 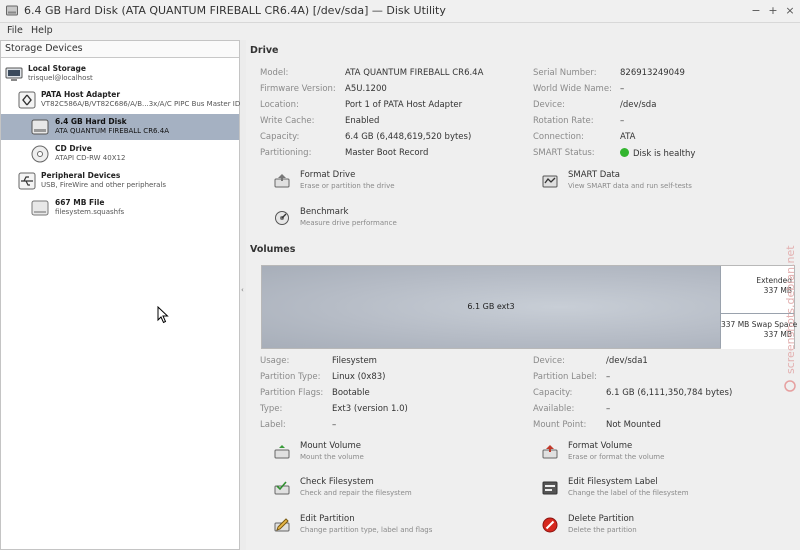 I want to click on format-drive-icon, so click(x=282, y=181).